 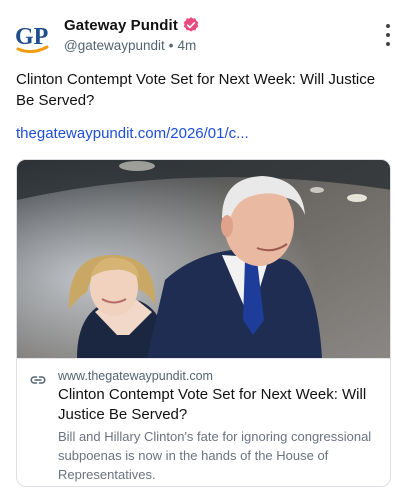 I want to click on more-vertical-icon, so click(x=388, y=35).